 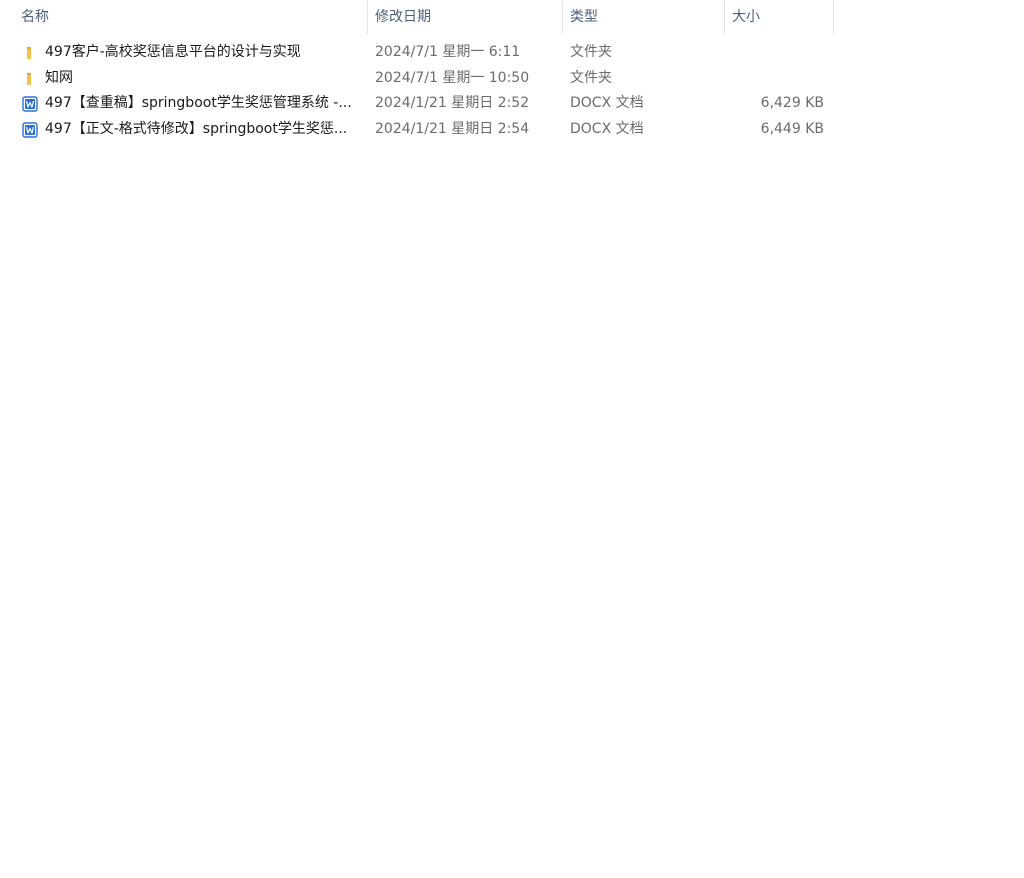 What do you see at coordinates (779, 17) in the screenshot?
I see `column-header-size: 大小` at bounding box center [779, 17].